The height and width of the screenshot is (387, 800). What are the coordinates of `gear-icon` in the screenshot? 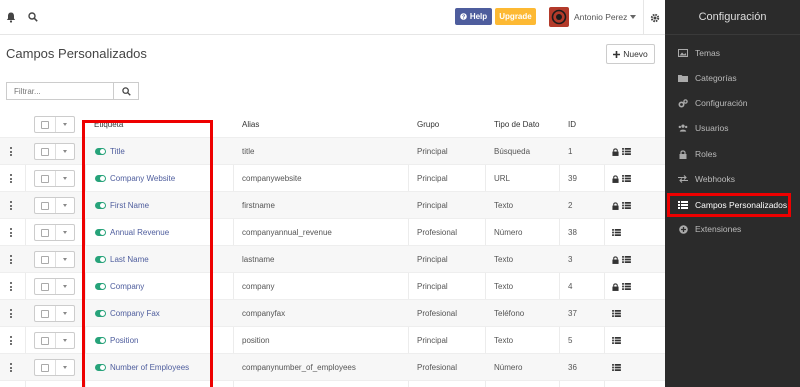 It's located at (654, 17).